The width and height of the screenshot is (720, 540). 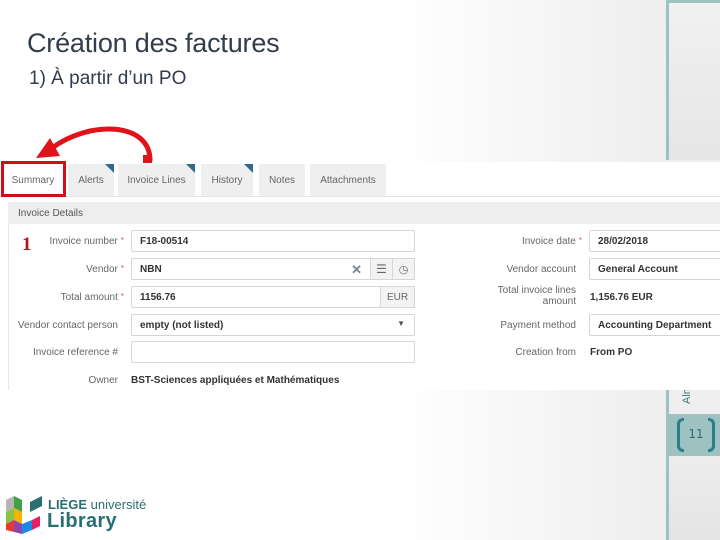 What do you see at coordinates (364, 213) in the screenshot?
I see `panel-header: Invoice Details` at bounding box center [364, 213].